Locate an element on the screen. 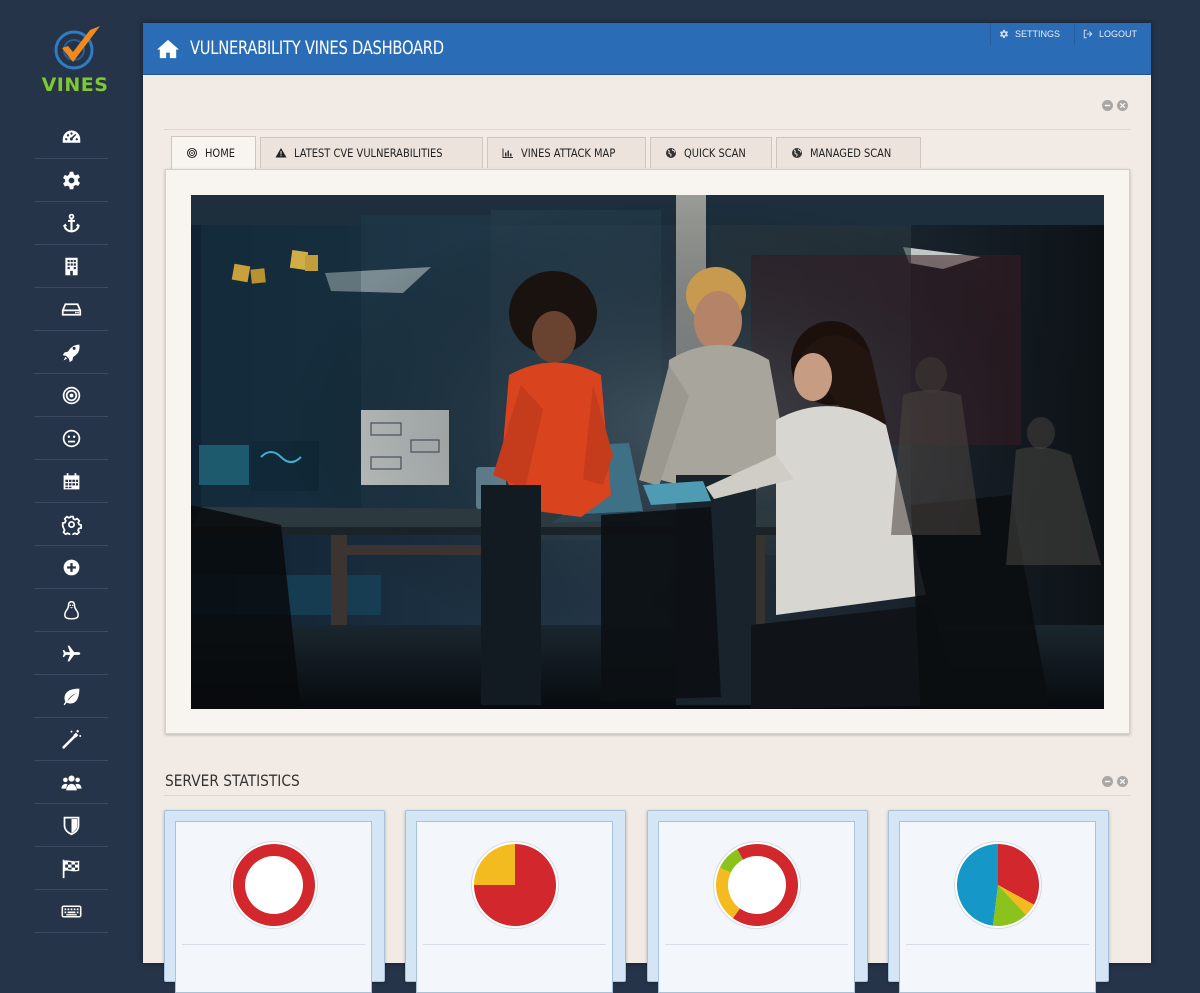 Image resolution: width=1200 pixels, height=993 pixels. sidebar-item-flights is located at coordinates (71, 653).